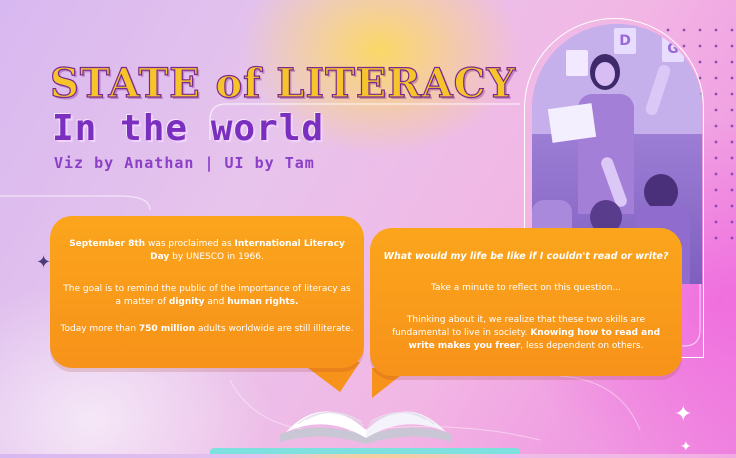  I want to click on title-line-1: STATE of LITERACY, so click(283, 83).